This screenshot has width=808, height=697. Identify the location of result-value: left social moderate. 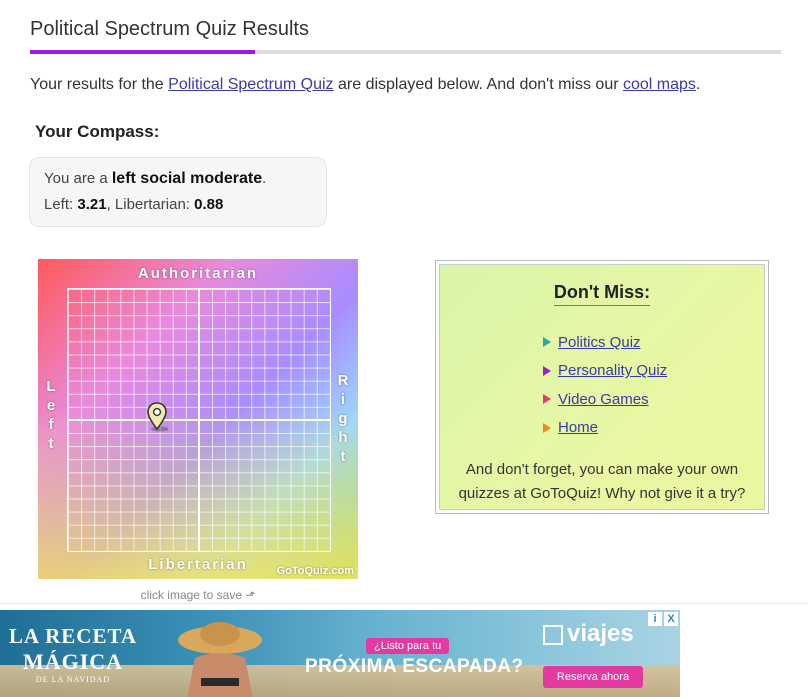
(187, 178).